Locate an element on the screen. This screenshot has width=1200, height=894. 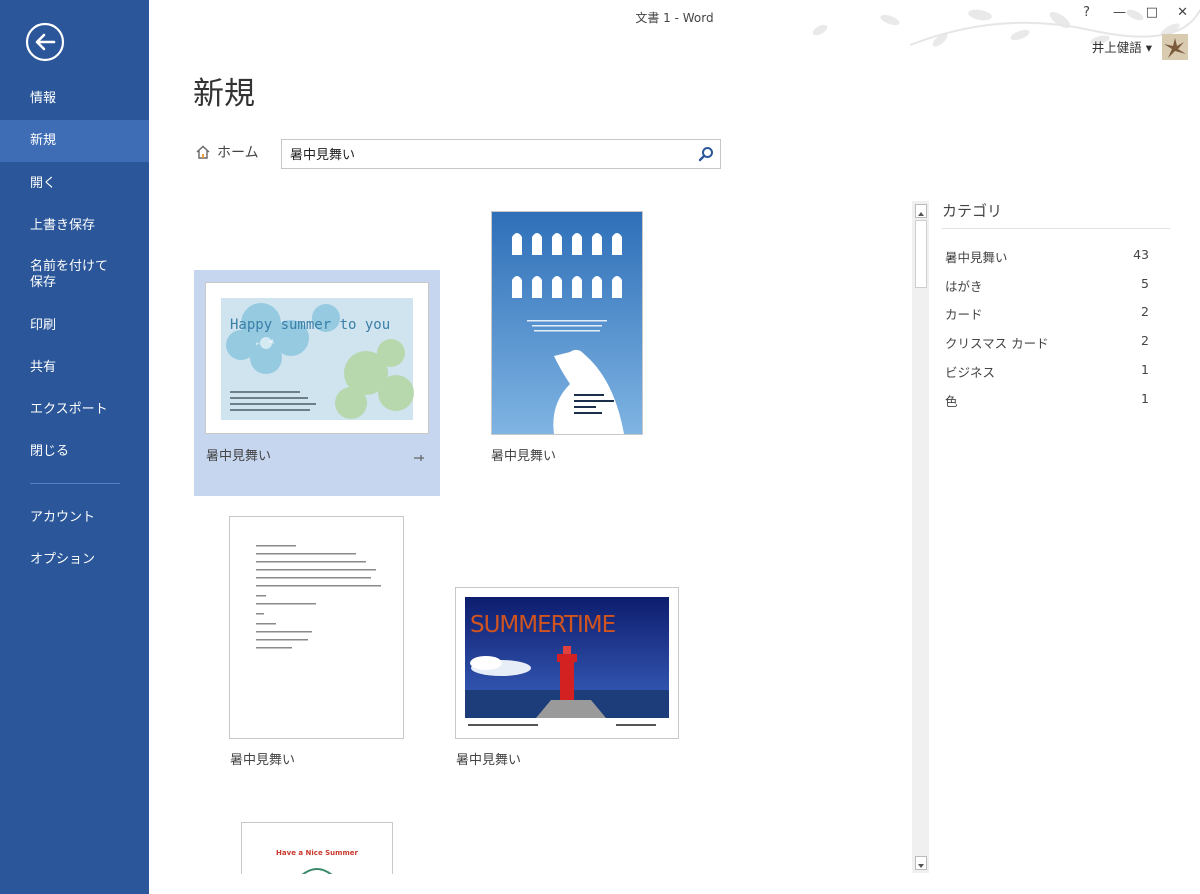
scroll-up-button is located at coordinates (921, 211).